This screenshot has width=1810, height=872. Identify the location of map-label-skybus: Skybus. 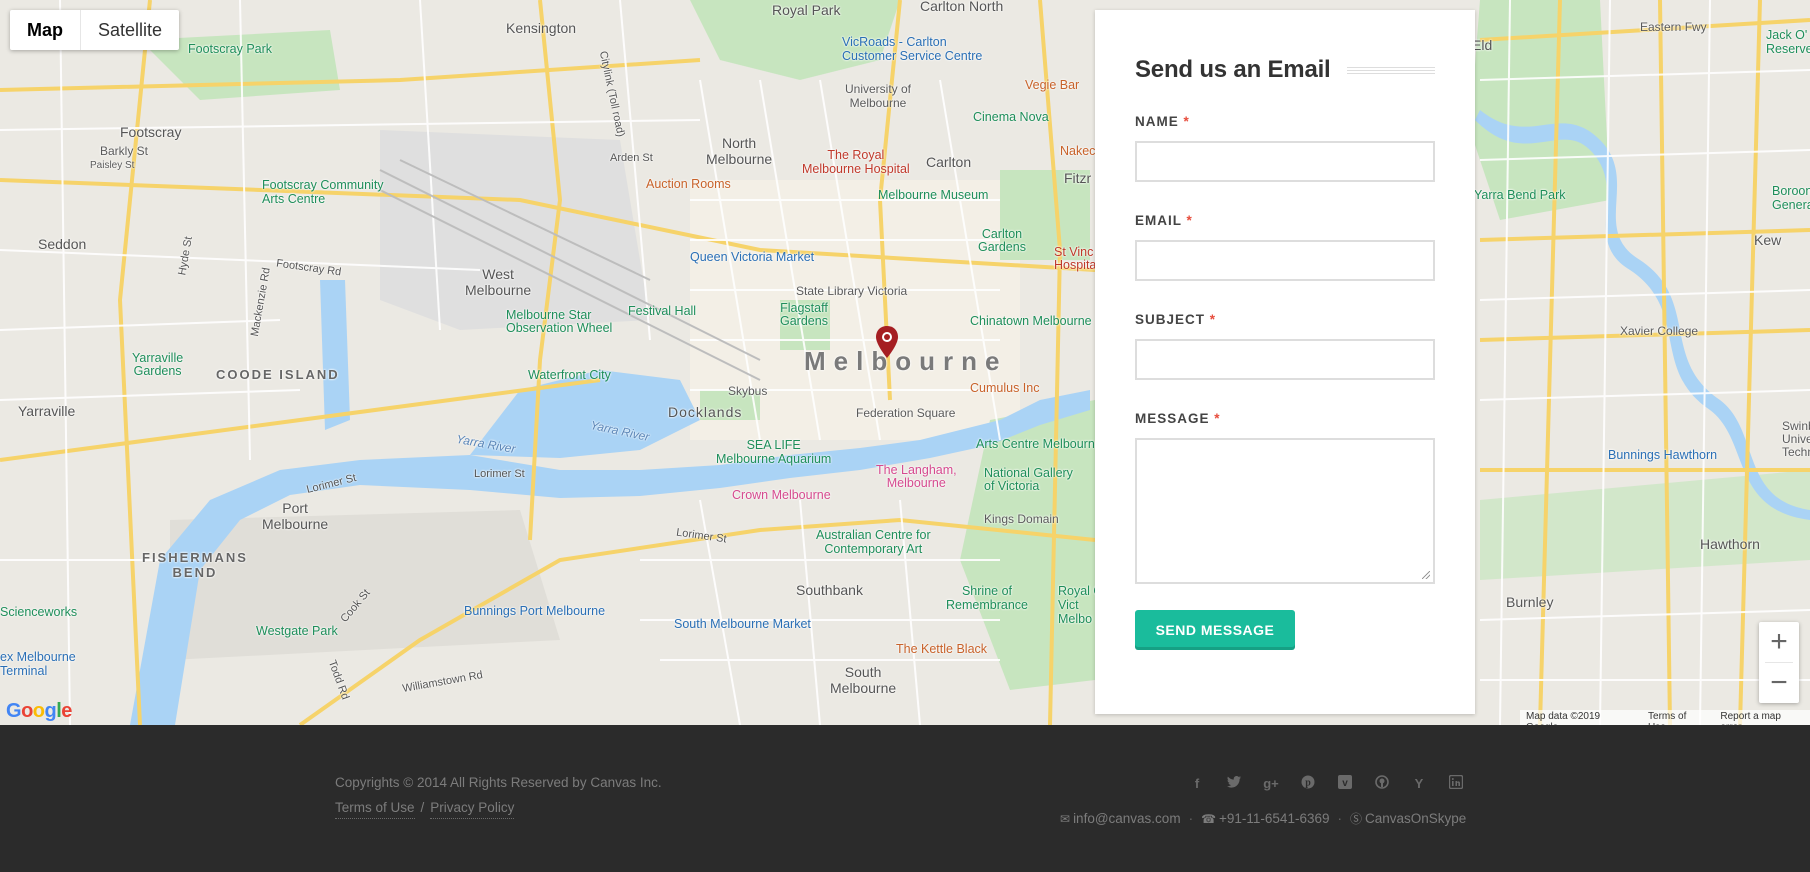
(748, 391).